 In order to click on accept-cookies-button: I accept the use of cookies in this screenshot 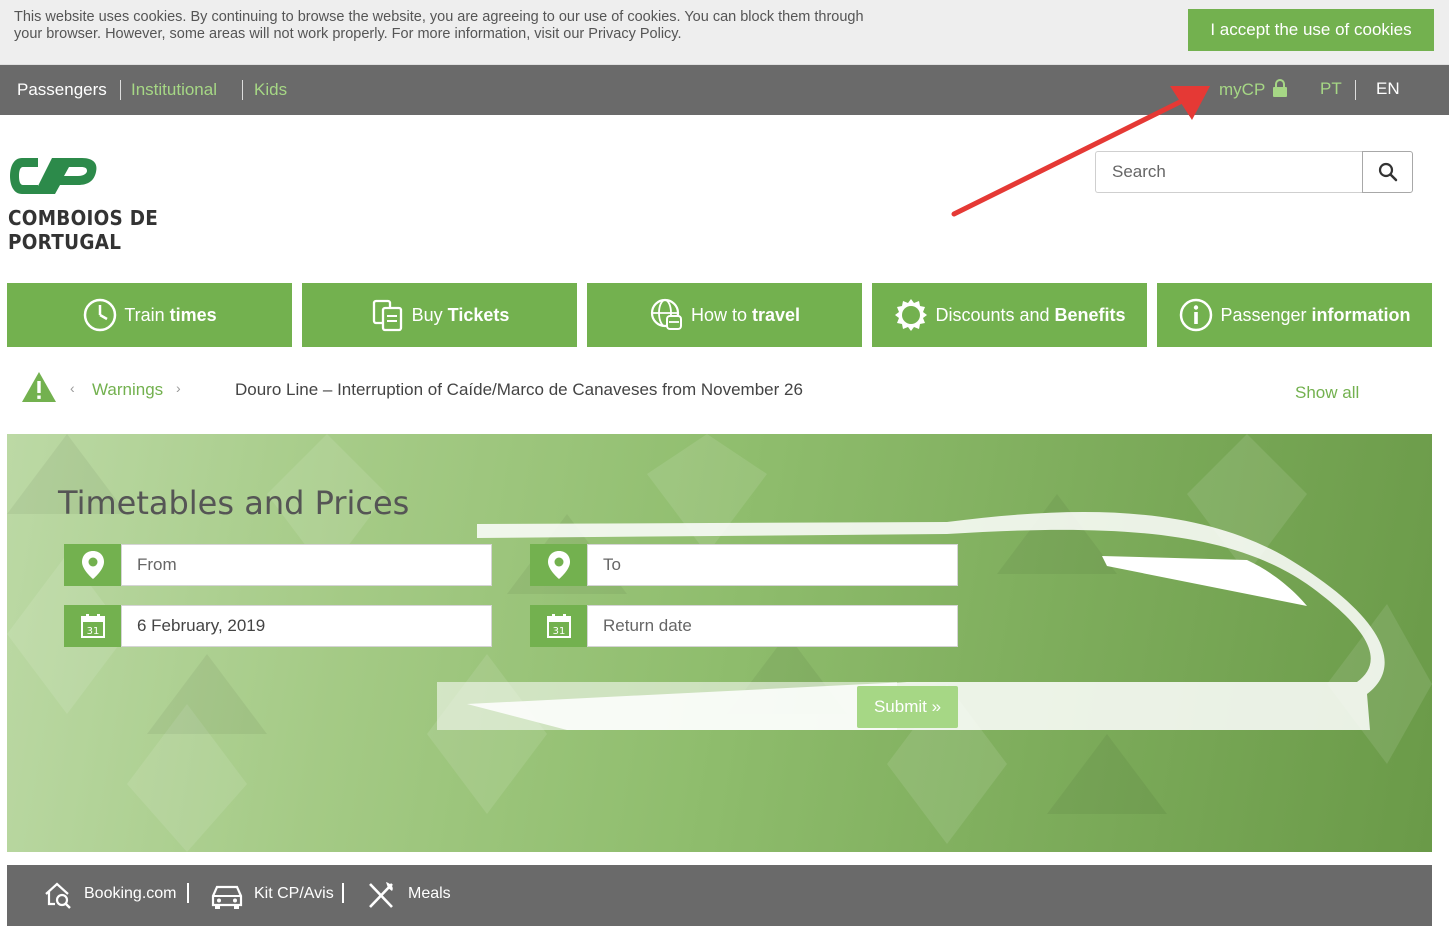, I will do `click(1311, 30)`.